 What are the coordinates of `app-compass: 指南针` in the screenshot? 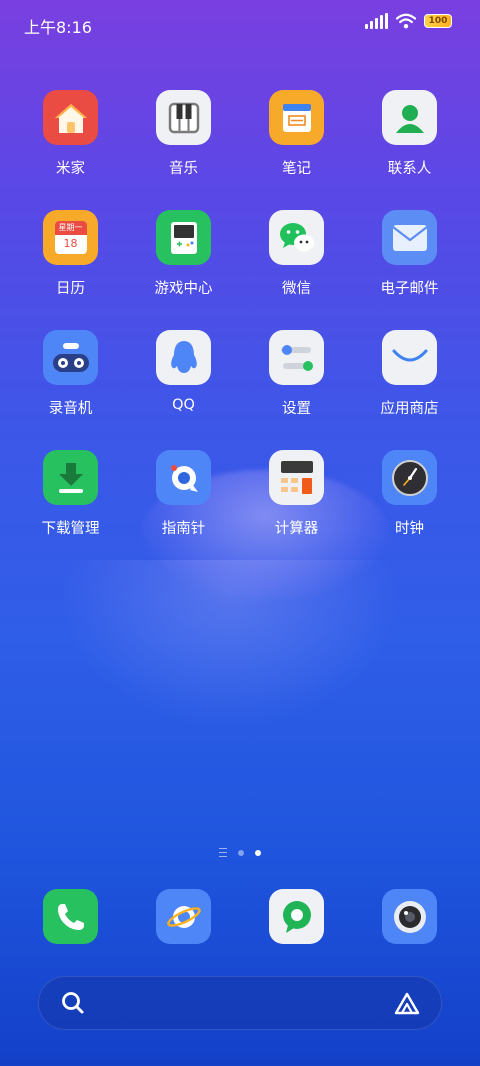 It's located at (183, 494).